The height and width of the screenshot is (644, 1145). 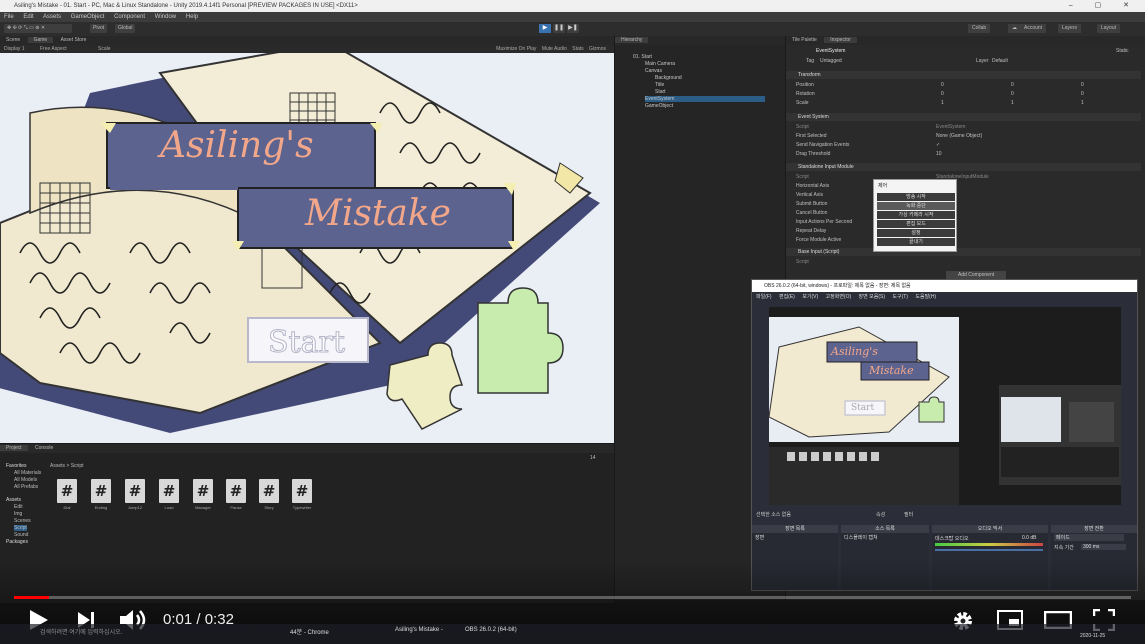 What do you see at coordinates (40, 40) in the screenshot?
I see `tab-game: Game` at bounding box center [40, 40].